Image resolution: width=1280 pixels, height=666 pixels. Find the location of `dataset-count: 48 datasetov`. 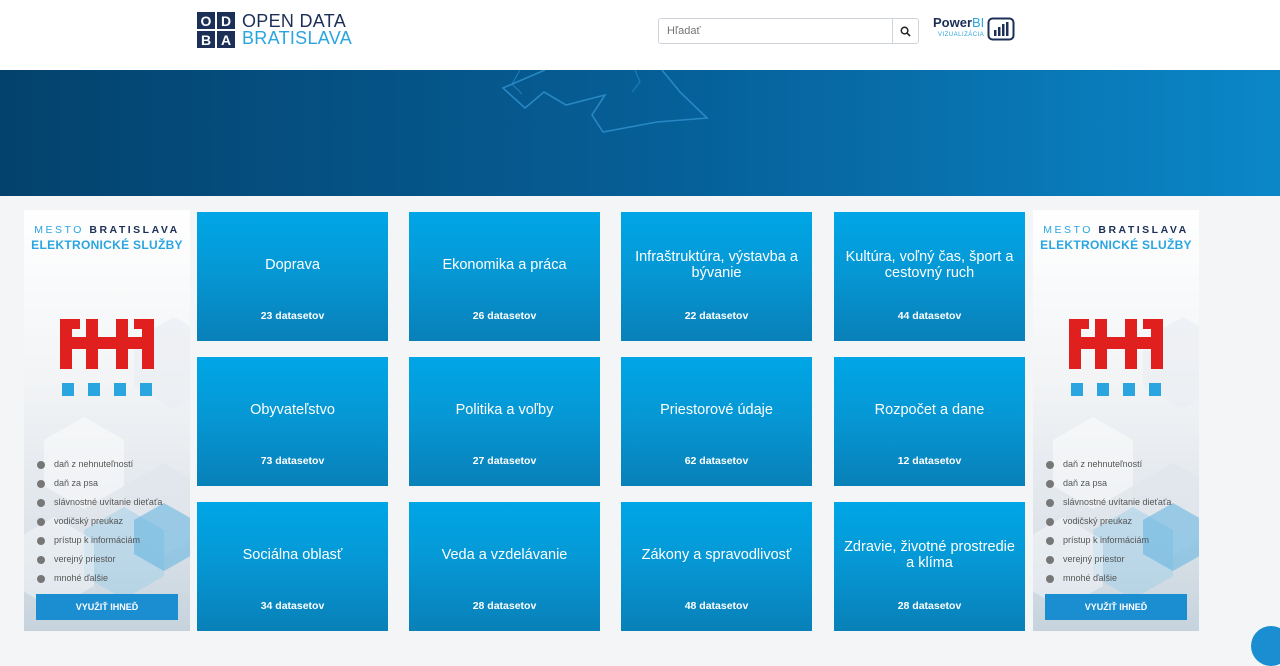

dataset-count: 48 datasetov is located at coordinates (716, 606).